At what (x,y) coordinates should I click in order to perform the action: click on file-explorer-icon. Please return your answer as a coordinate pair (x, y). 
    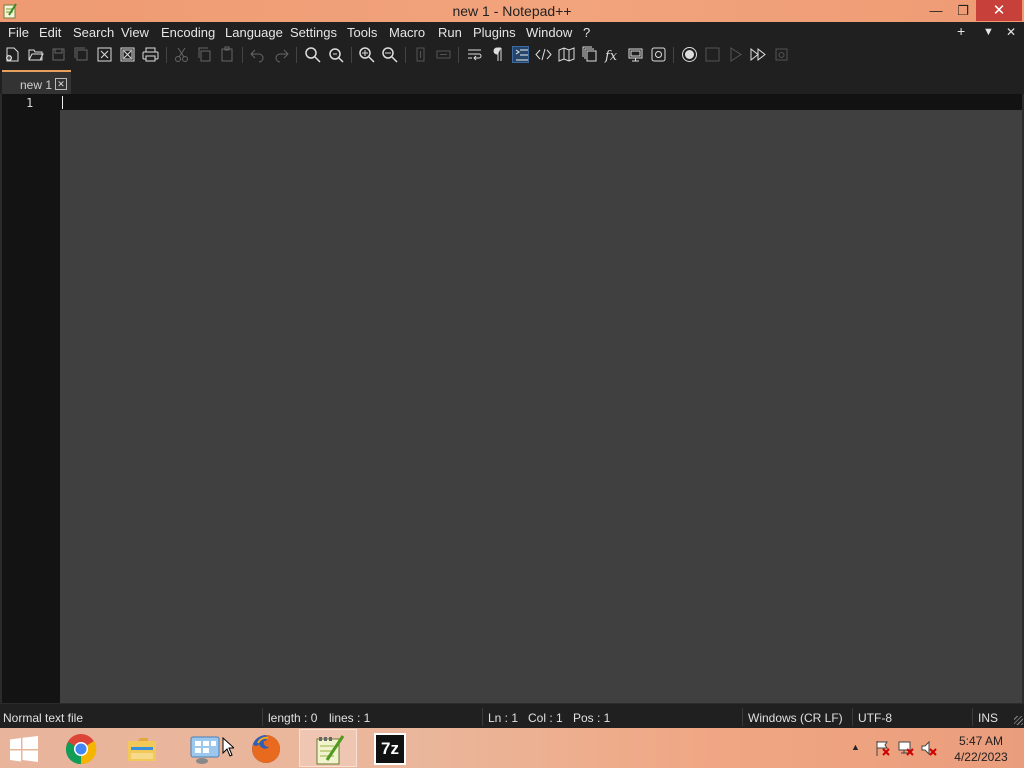
    Looking at the image, I should click on (142, 749).